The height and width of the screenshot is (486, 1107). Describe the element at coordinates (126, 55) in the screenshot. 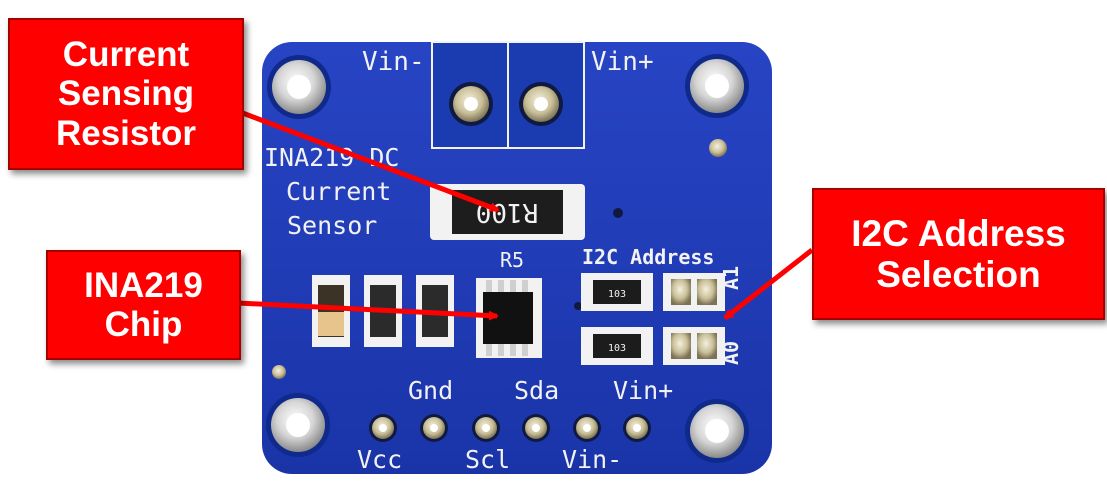

I see `callout-line: Current` at that location.